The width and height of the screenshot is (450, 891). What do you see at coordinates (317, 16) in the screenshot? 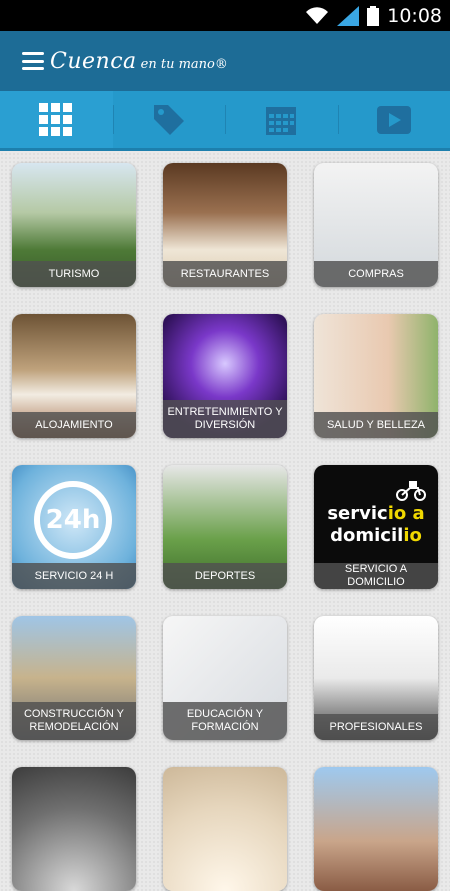
I see `wifi-icon` at bounding box center [317, 16].